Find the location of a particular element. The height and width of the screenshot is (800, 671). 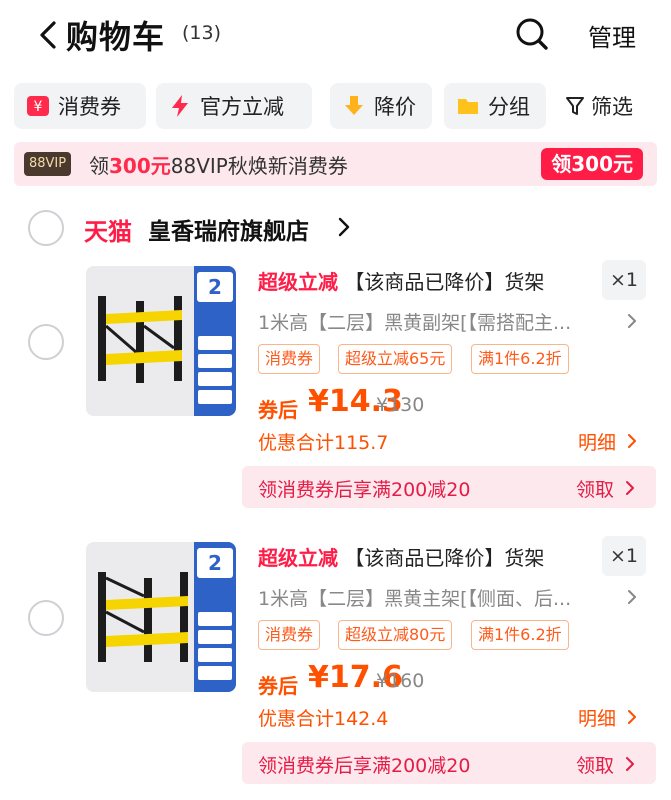

filter-chips: ¥ 消费券 官方立减 降价 分组 筛选 is located at coordinates (335, 107).